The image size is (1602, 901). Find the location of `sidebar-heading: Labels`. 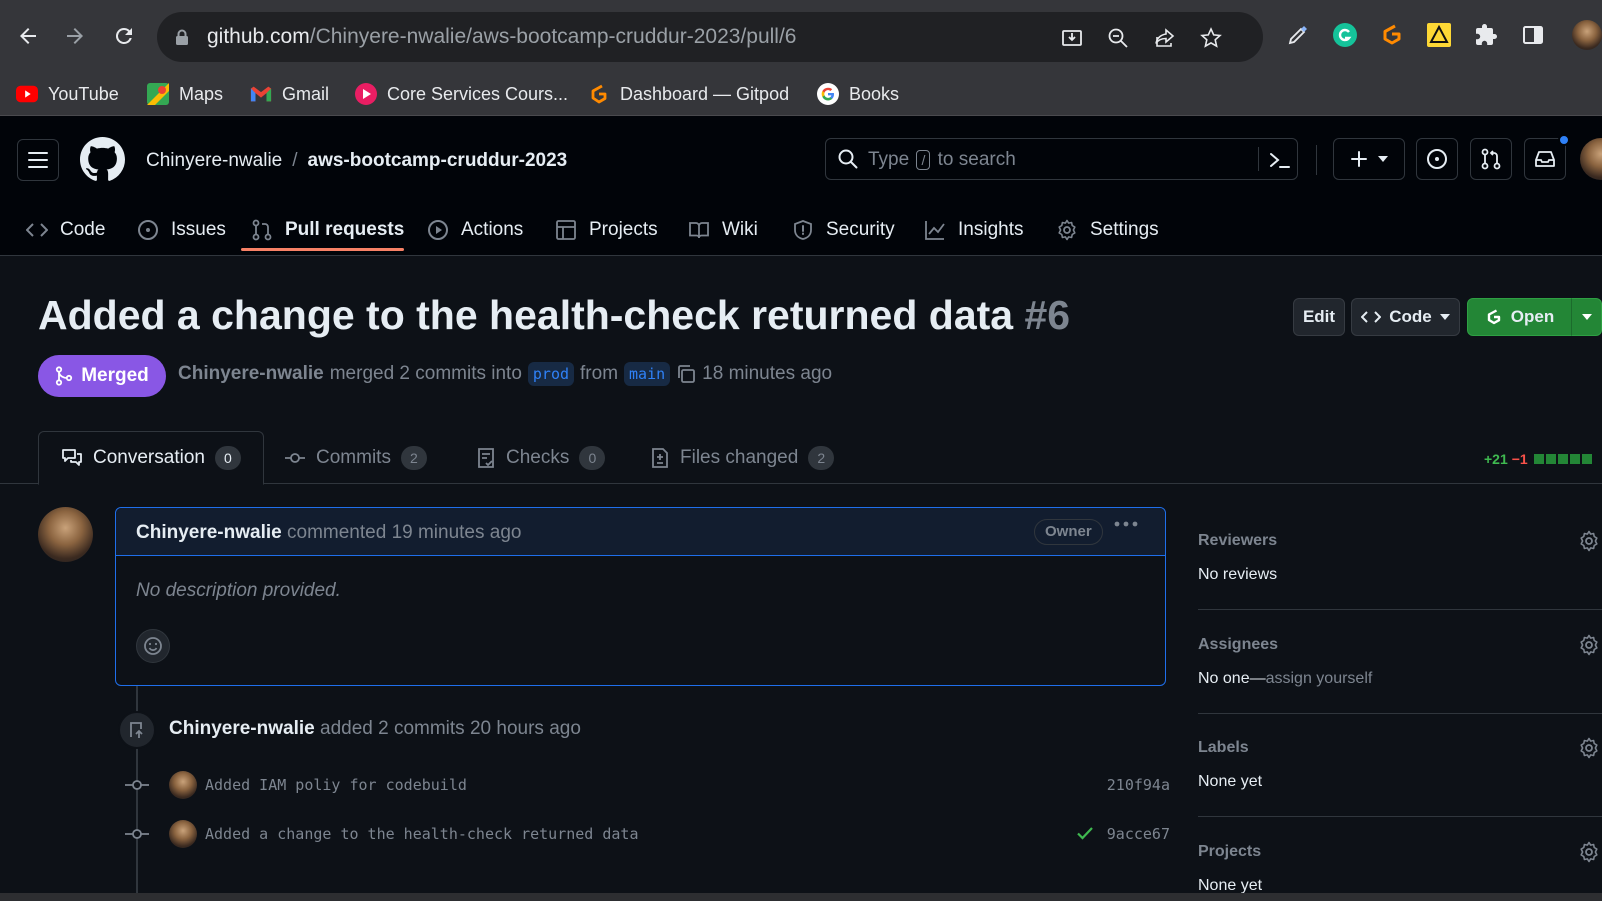

sidebar-heading: Labels is located at coordinates (1223, 748).